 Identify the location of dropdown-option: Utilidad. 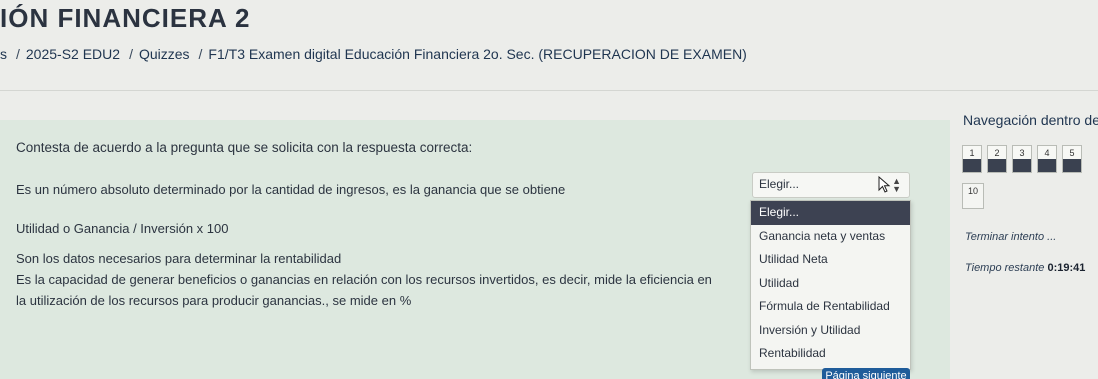
(830, 284).